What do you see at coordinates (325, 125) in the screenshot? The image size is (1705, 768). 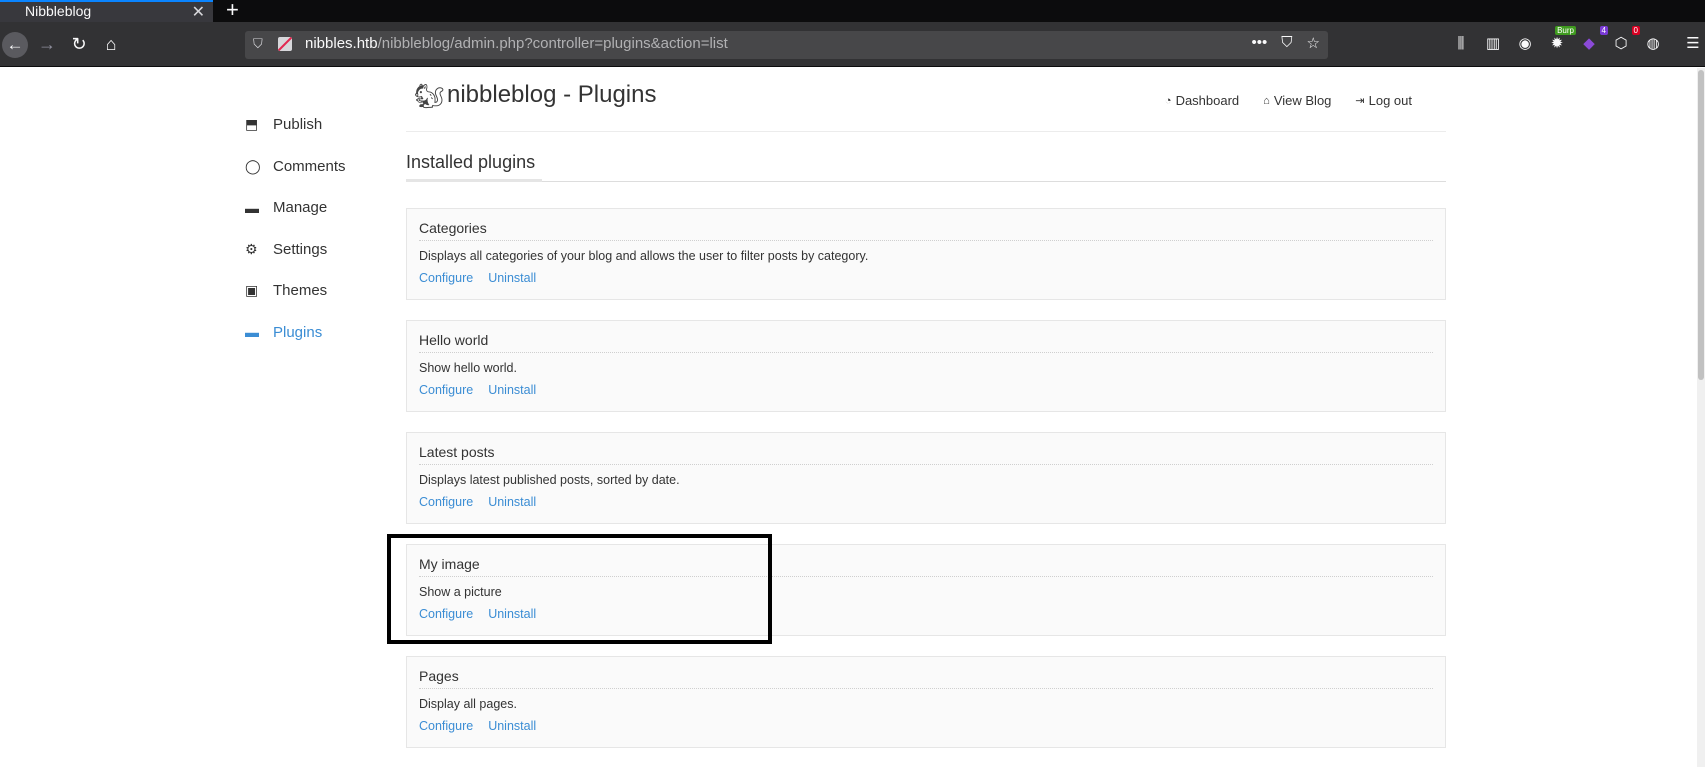 I see `sidebar-item-publish: ⬒ Publish` at bounding box center [325, 125].